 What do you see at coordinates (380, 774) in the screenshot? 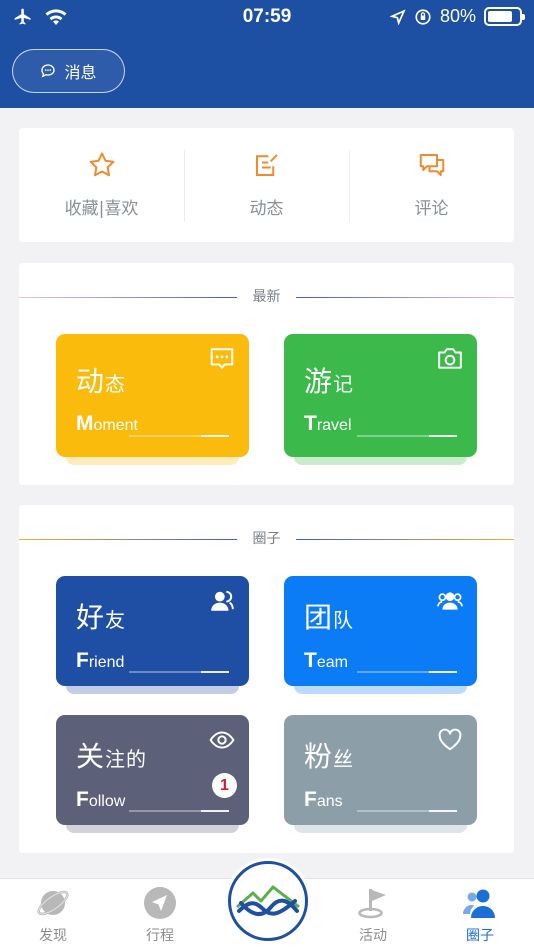
I see `tile-fans: 粉丝 Fans` at bounding box center [380, 774].